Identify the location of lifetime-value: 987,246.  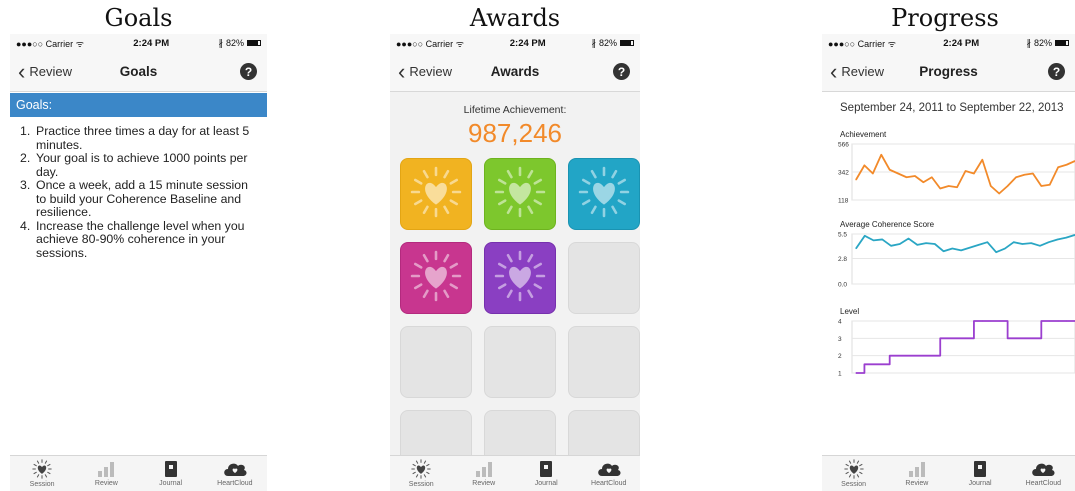
(515, 133).